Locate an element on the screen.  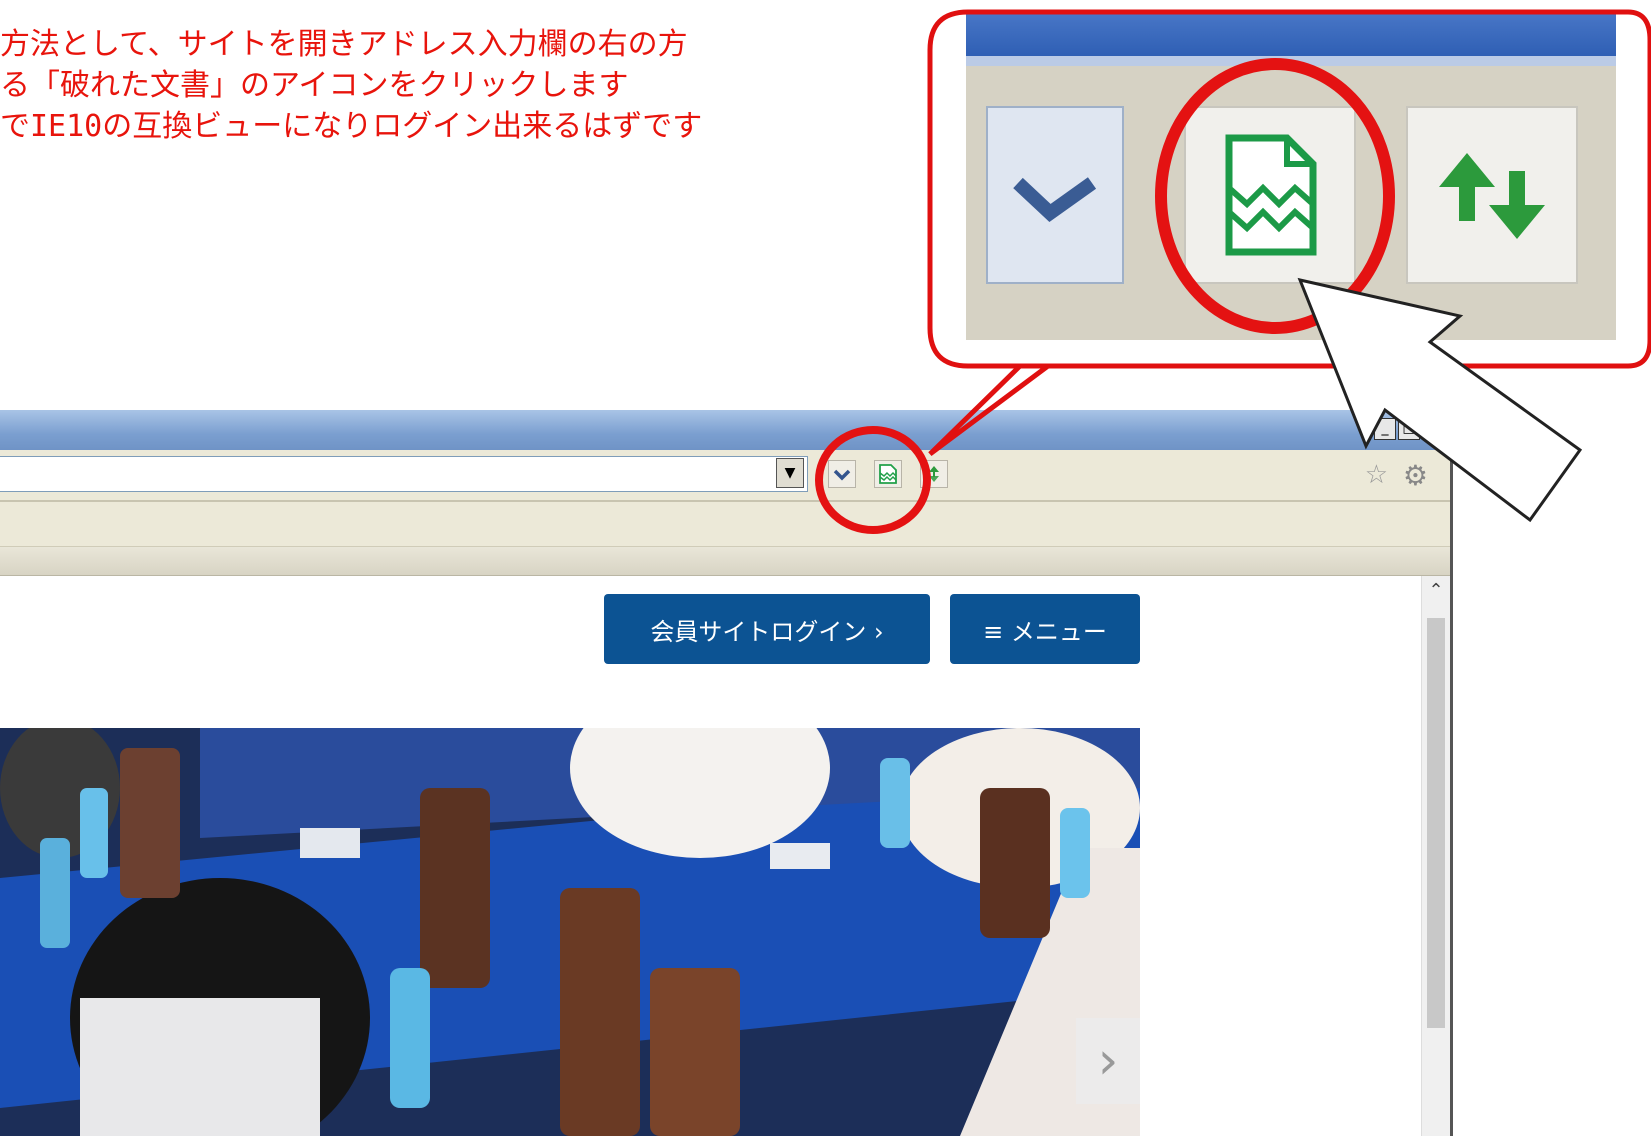
instruction-line-3: でIE10の互換ビューになりログイン出来るはずです is located at coordinates (351, 126).